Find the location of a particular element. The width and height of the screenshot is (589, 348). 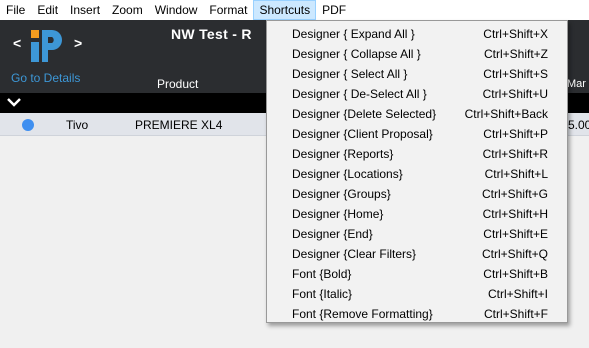

menu-pdf: PDF is located at coordinates (334, 10).